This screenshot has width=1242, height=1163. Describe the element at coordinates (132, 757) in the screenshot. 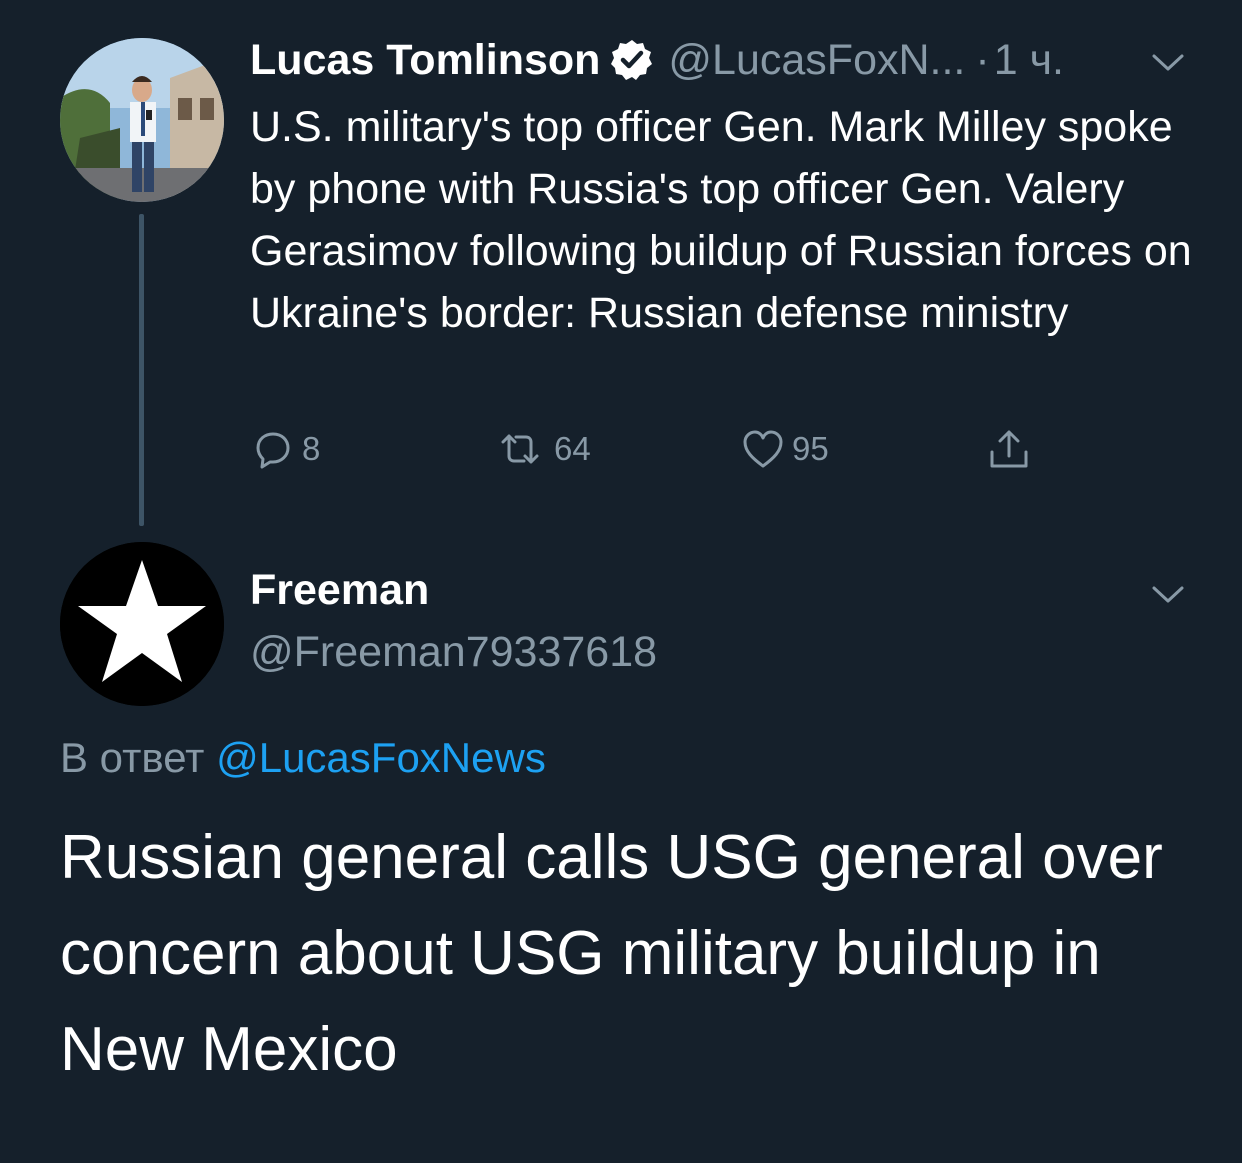

I see `reply-prefix: В ответ` at that location.